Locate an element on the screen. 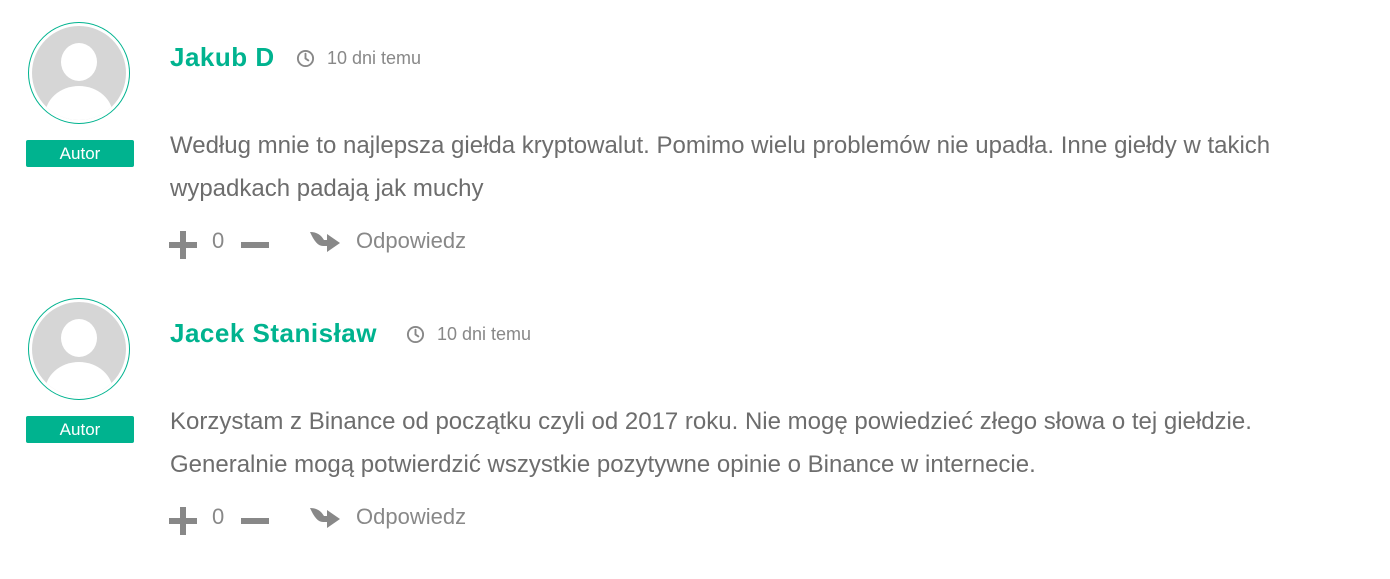 Image resolution: width=1390 pixels, height=579 pixels. comment-author: Jacek Stanisław is located at coordinates (273, 333).